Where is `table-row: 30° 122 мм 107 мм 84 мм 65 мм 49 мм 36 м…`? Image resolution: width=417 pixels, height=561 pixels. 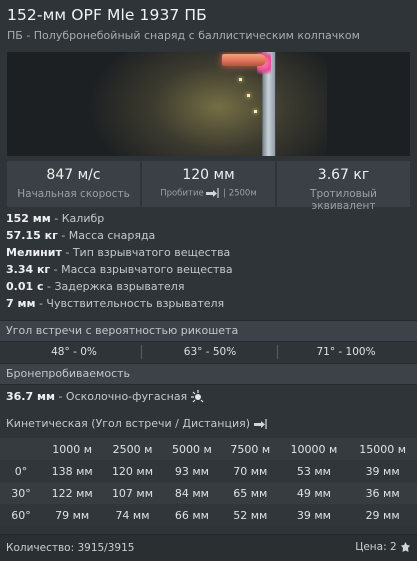 table-row: 30° 122 мм 107 мм 84 мм 65 мм 49 мм 36 м… is located at coordinates (208, 493).